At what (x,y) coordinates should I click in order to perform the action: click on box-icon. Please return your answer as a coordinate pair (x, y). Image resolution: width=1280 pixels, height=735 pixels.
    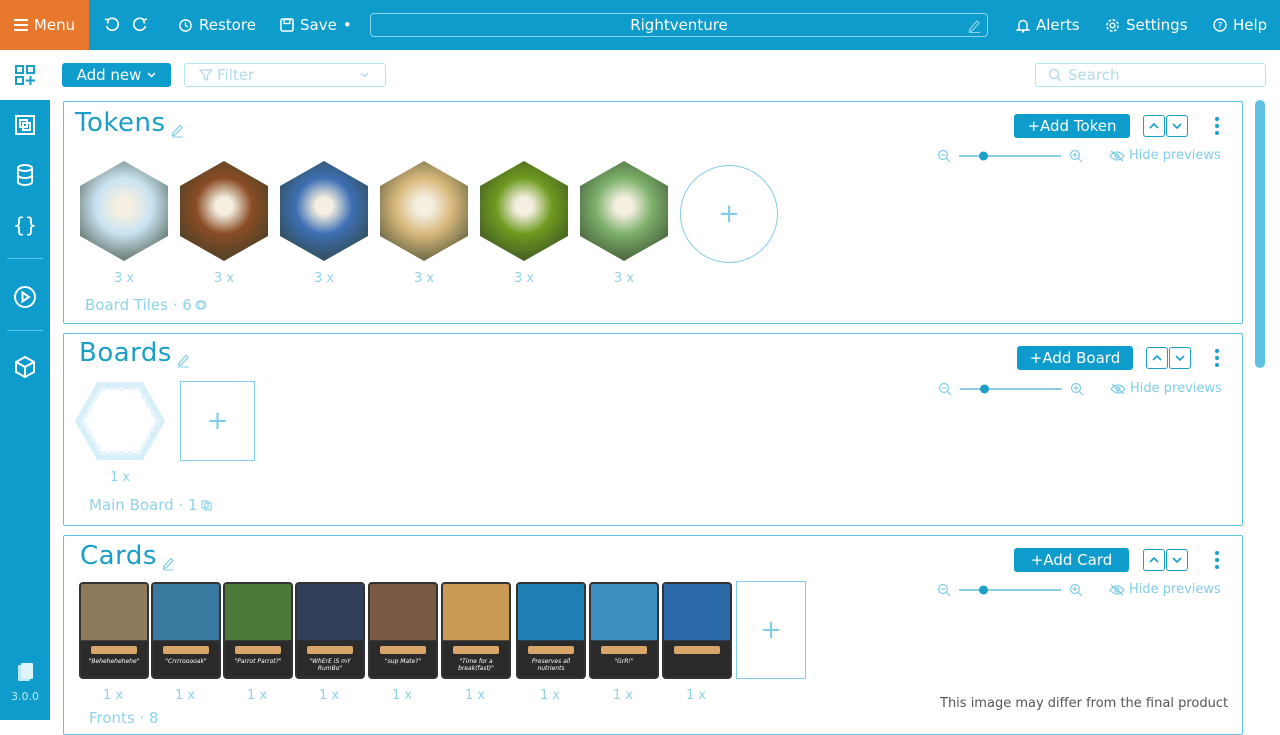
    Looking at the image, I should click on (25, 367).